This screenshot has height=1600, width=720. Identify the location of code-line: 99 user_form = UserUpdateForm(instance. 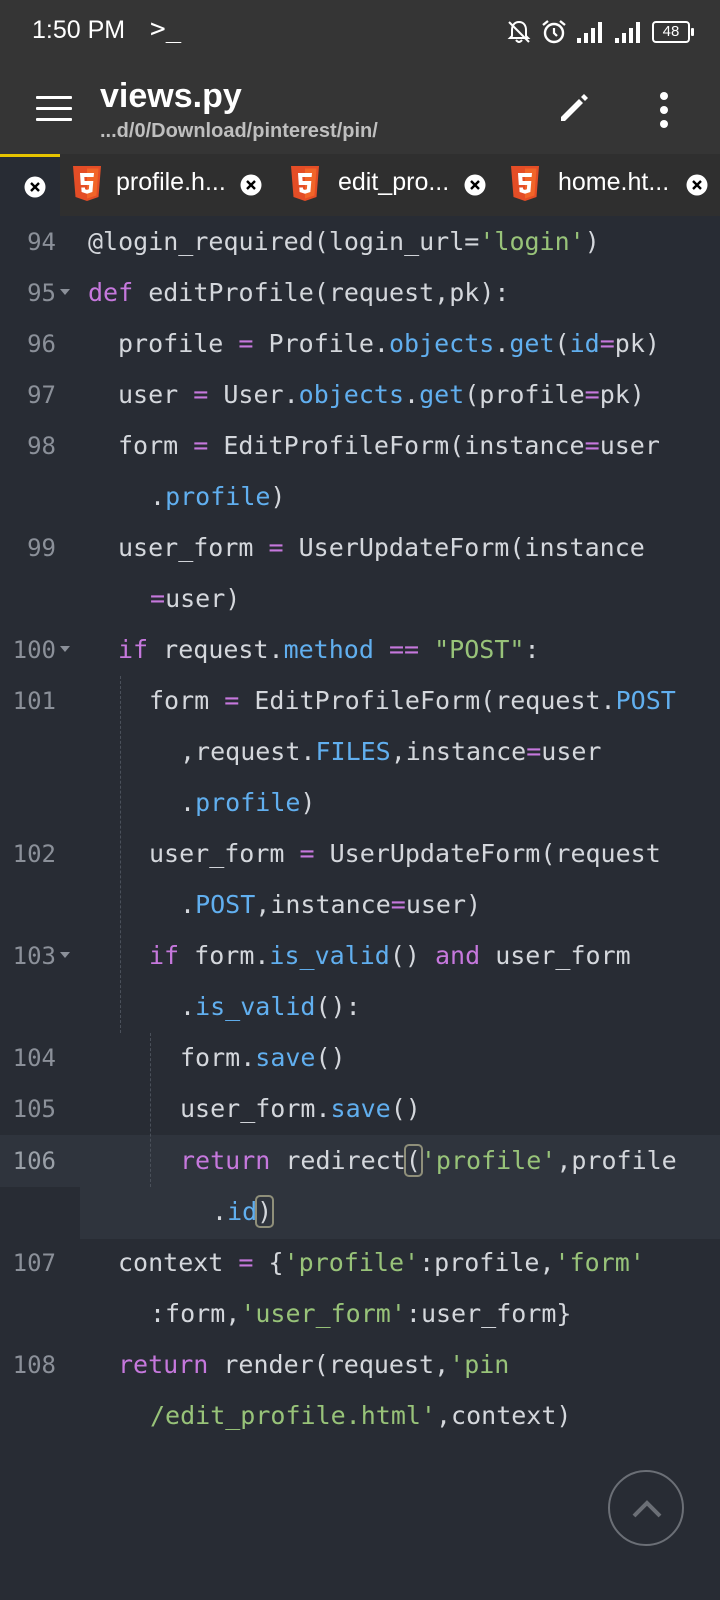
(360, 548).